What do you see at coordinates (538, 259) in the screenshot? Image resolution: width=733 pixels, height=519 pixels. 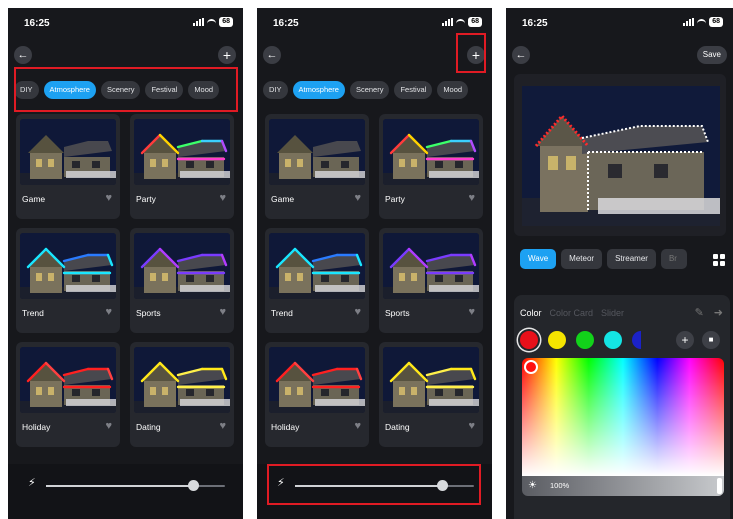 I see `effect-wave: Wave` at bounding box center [538, 259].